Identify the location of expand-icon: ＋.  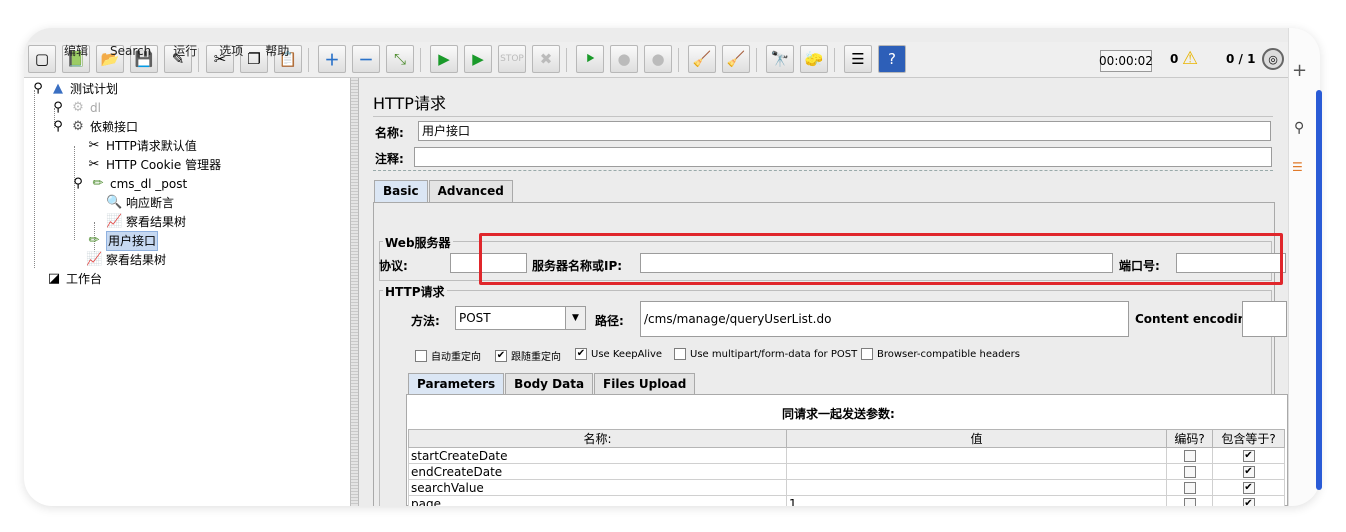
(332, 59).